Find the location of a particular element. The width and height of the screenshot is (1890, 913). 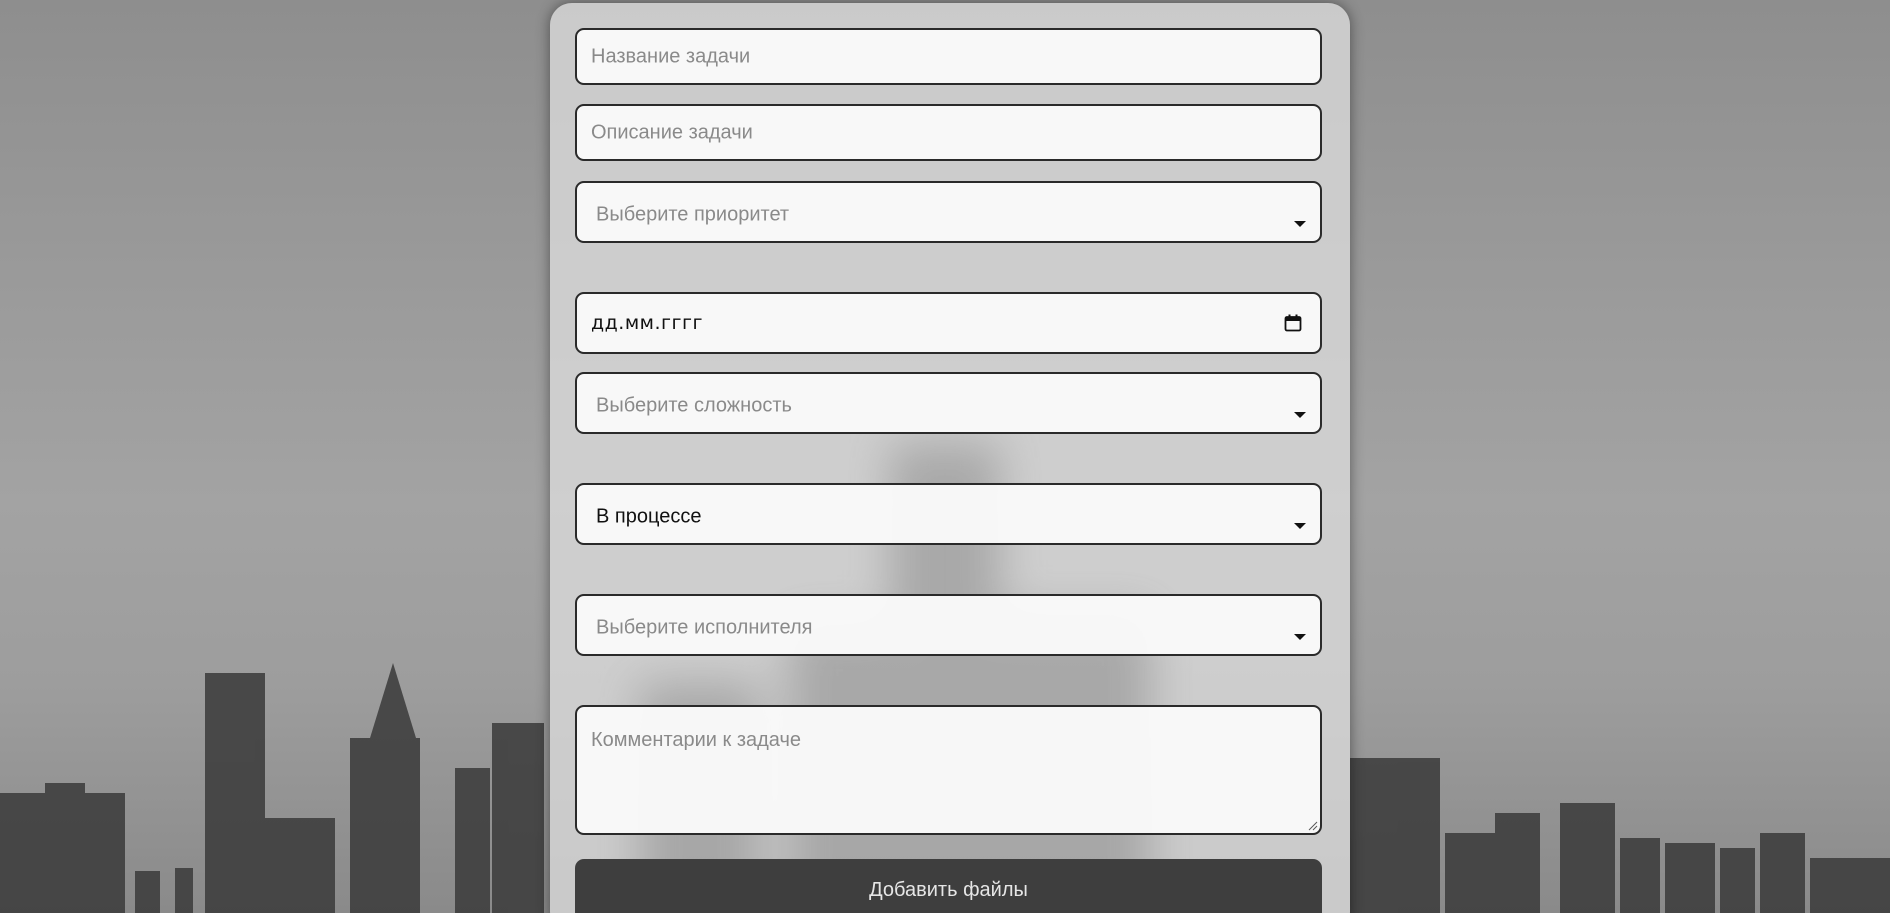

comments-placeholder: Комментарии к задаче is located at coordinates (696, 740).